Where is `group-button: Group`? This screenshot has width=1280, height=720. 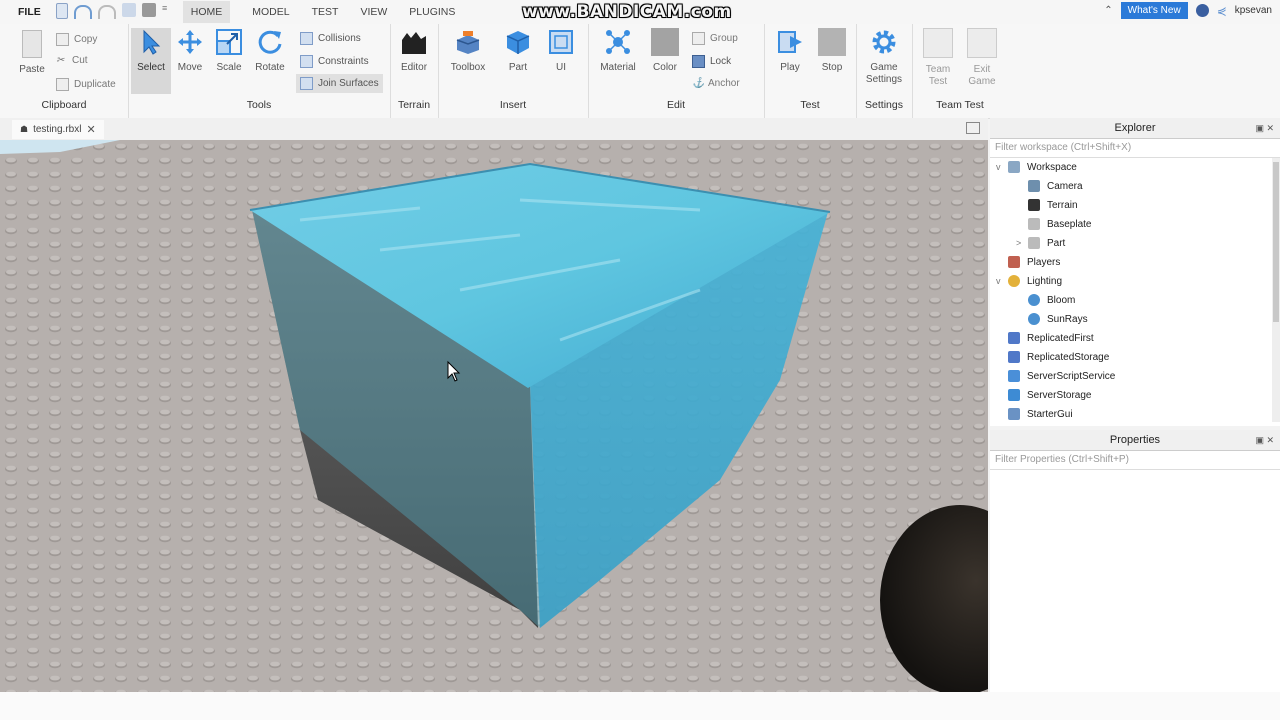
group-button: Group is located at coordinates (715, 38).